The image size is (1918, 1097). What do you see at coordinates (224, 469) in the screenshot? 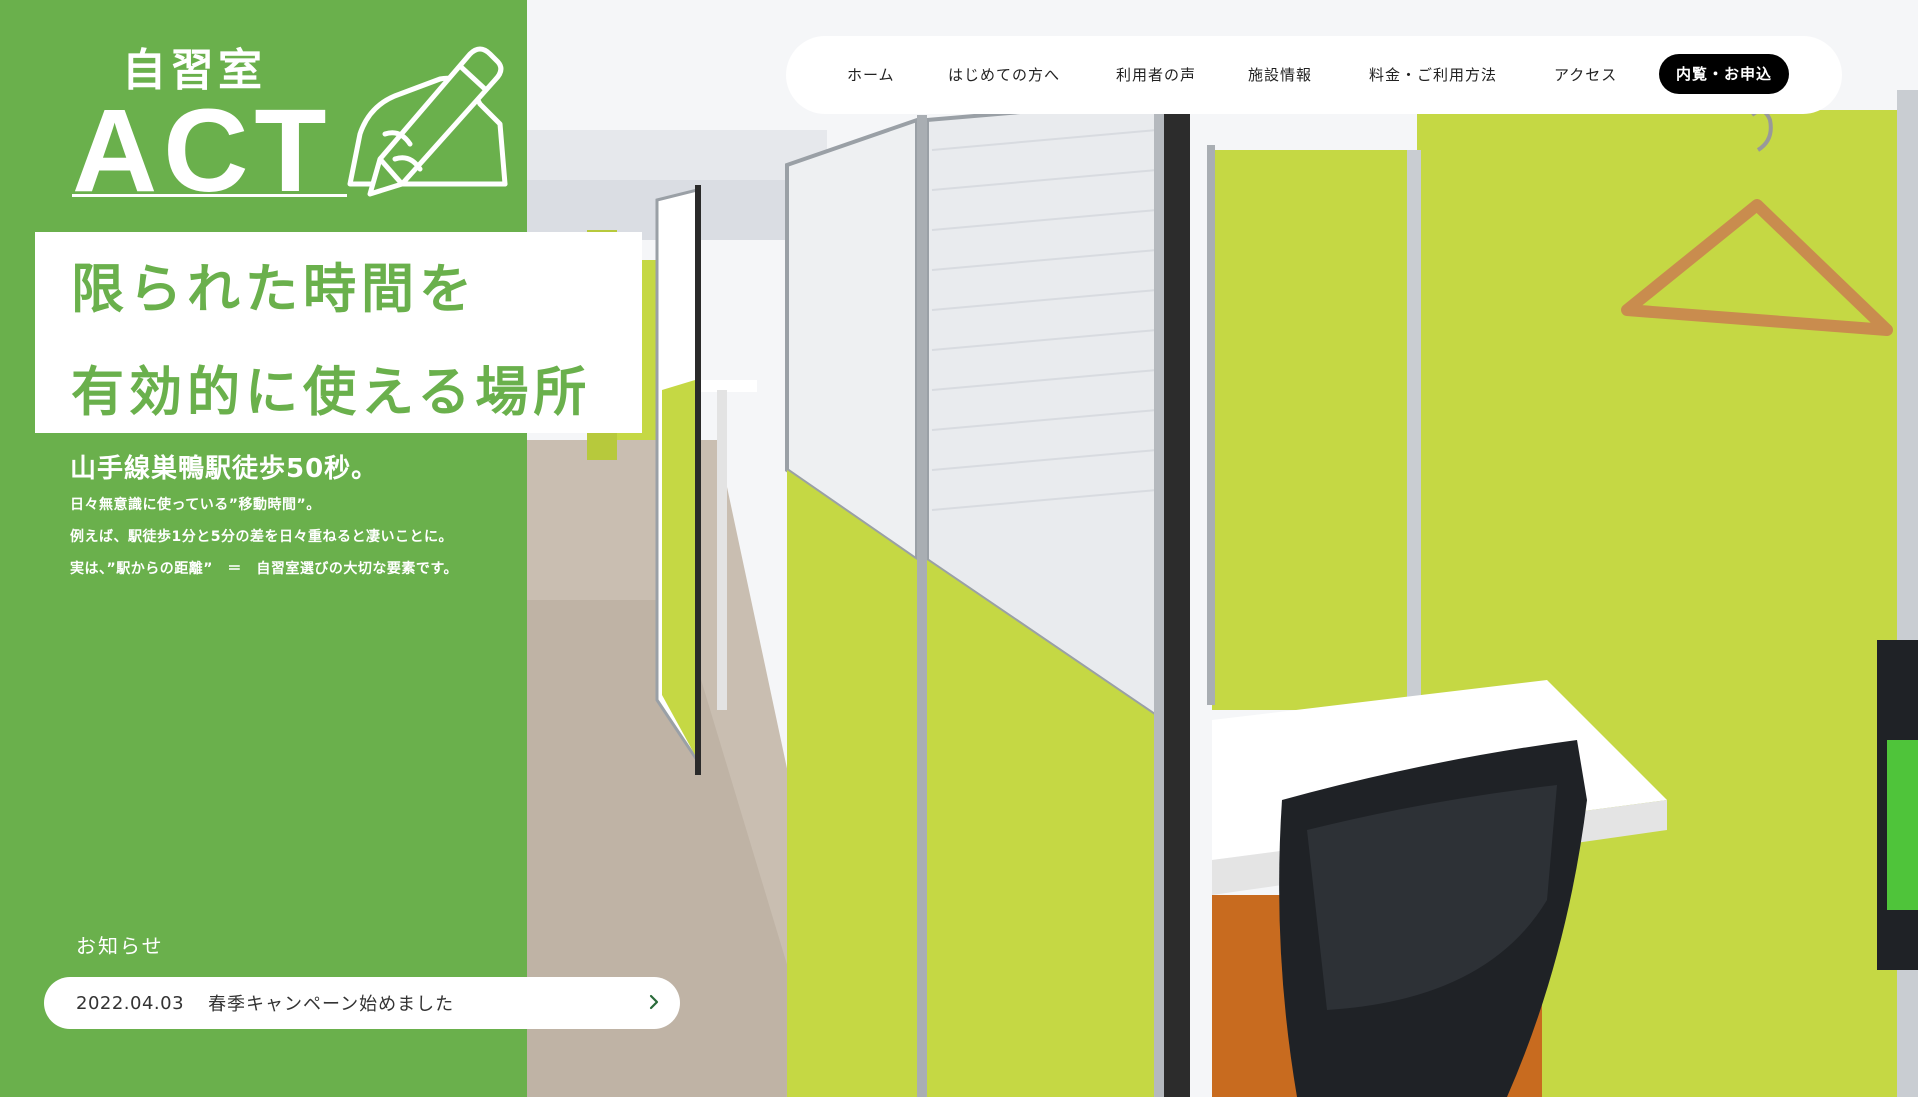
I see `hero-lead: 山手線巣鴨駅徒歩50秒。` at bounding box center [224, 469].